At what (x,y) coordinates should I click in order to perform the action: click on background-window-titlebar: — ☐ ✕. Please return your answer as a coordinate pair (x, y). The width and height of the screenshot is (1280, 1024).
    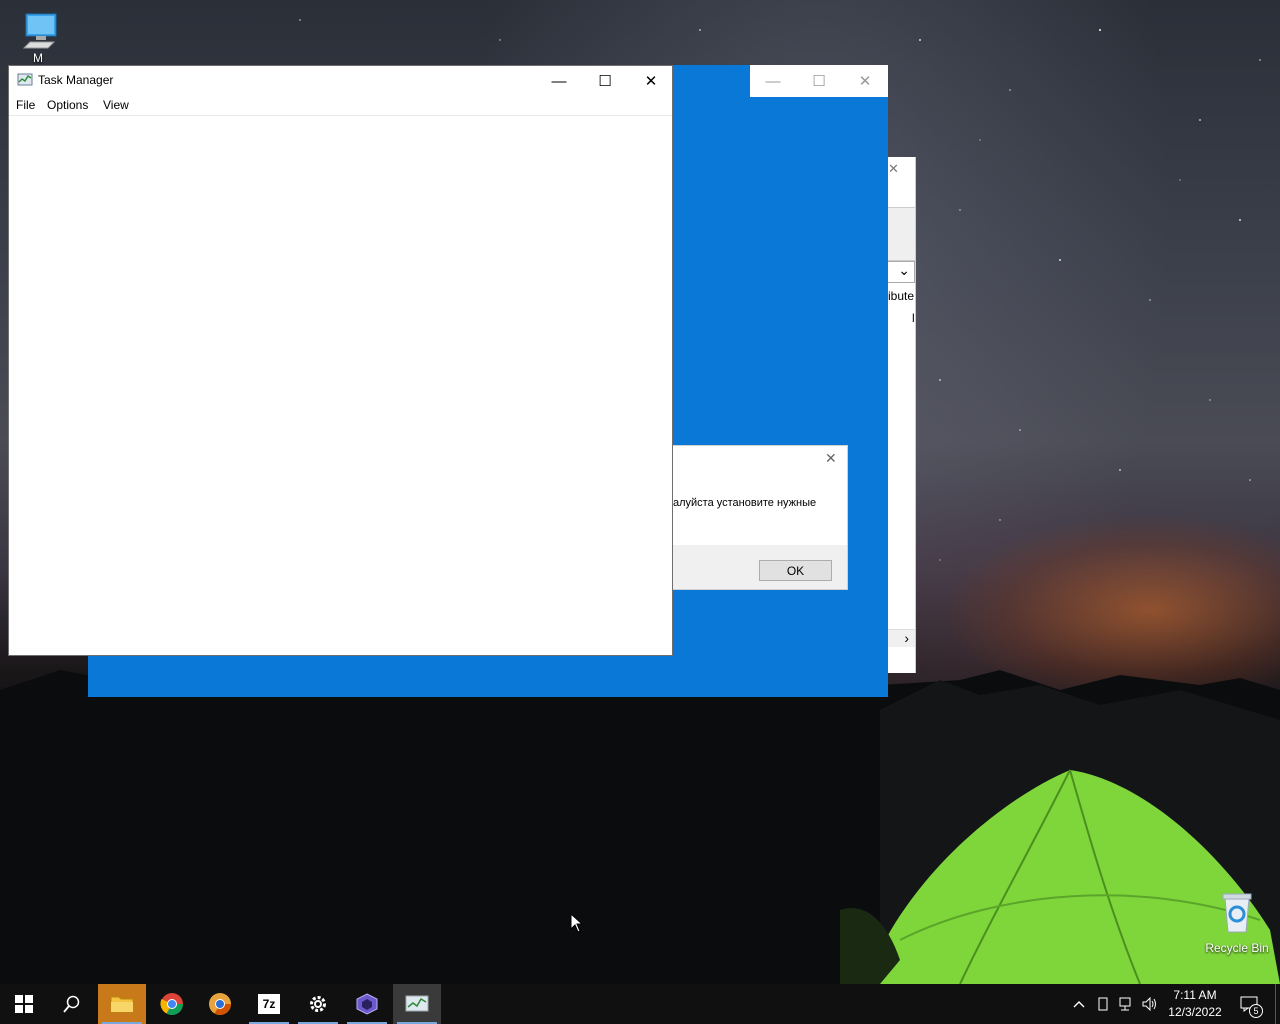
    Looking at the image, I should click on (819, 81).